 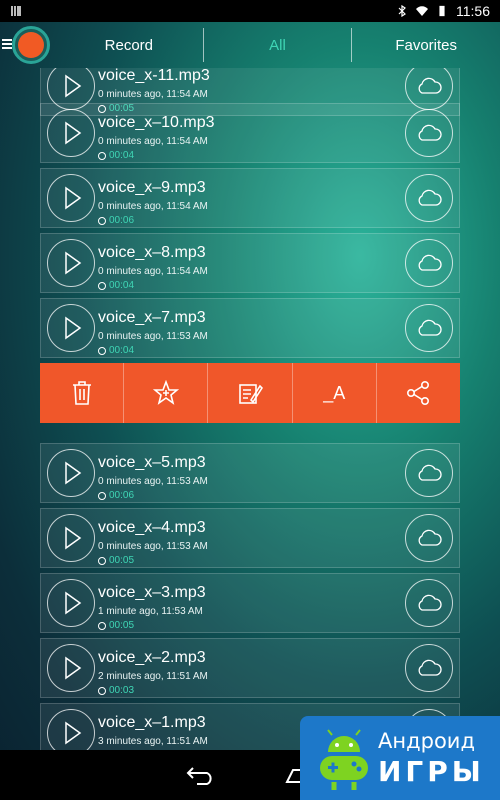 What do you see at coordinates (150, 611) in the screenshot?
I see `recording-time: 1 minute ago, 11:53 AM` at bounding box center [150, 611].